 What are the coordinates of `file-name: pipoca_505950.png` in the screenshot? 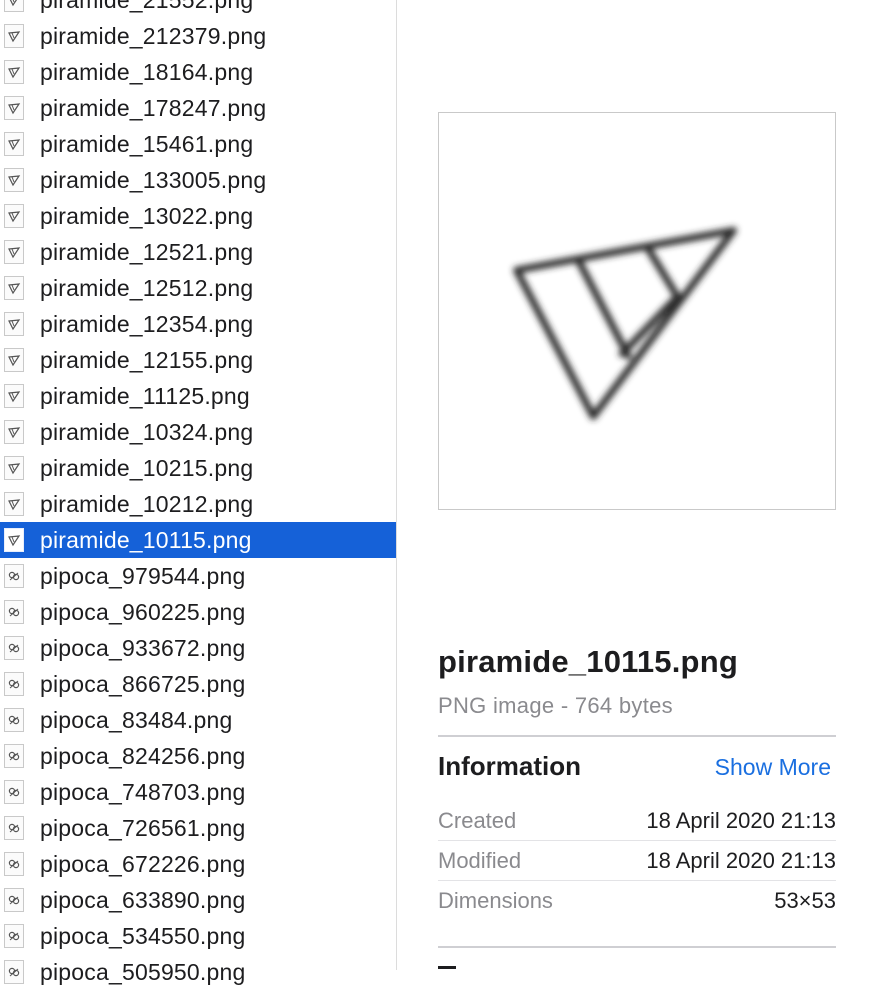 It's located at (143, 972).